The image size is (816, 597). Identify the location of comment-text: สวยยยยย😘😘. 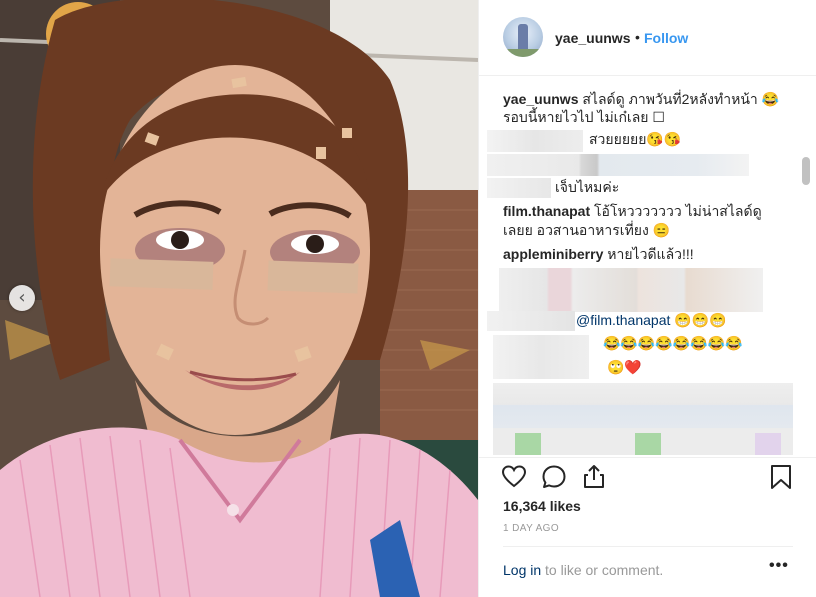
(635, 139).